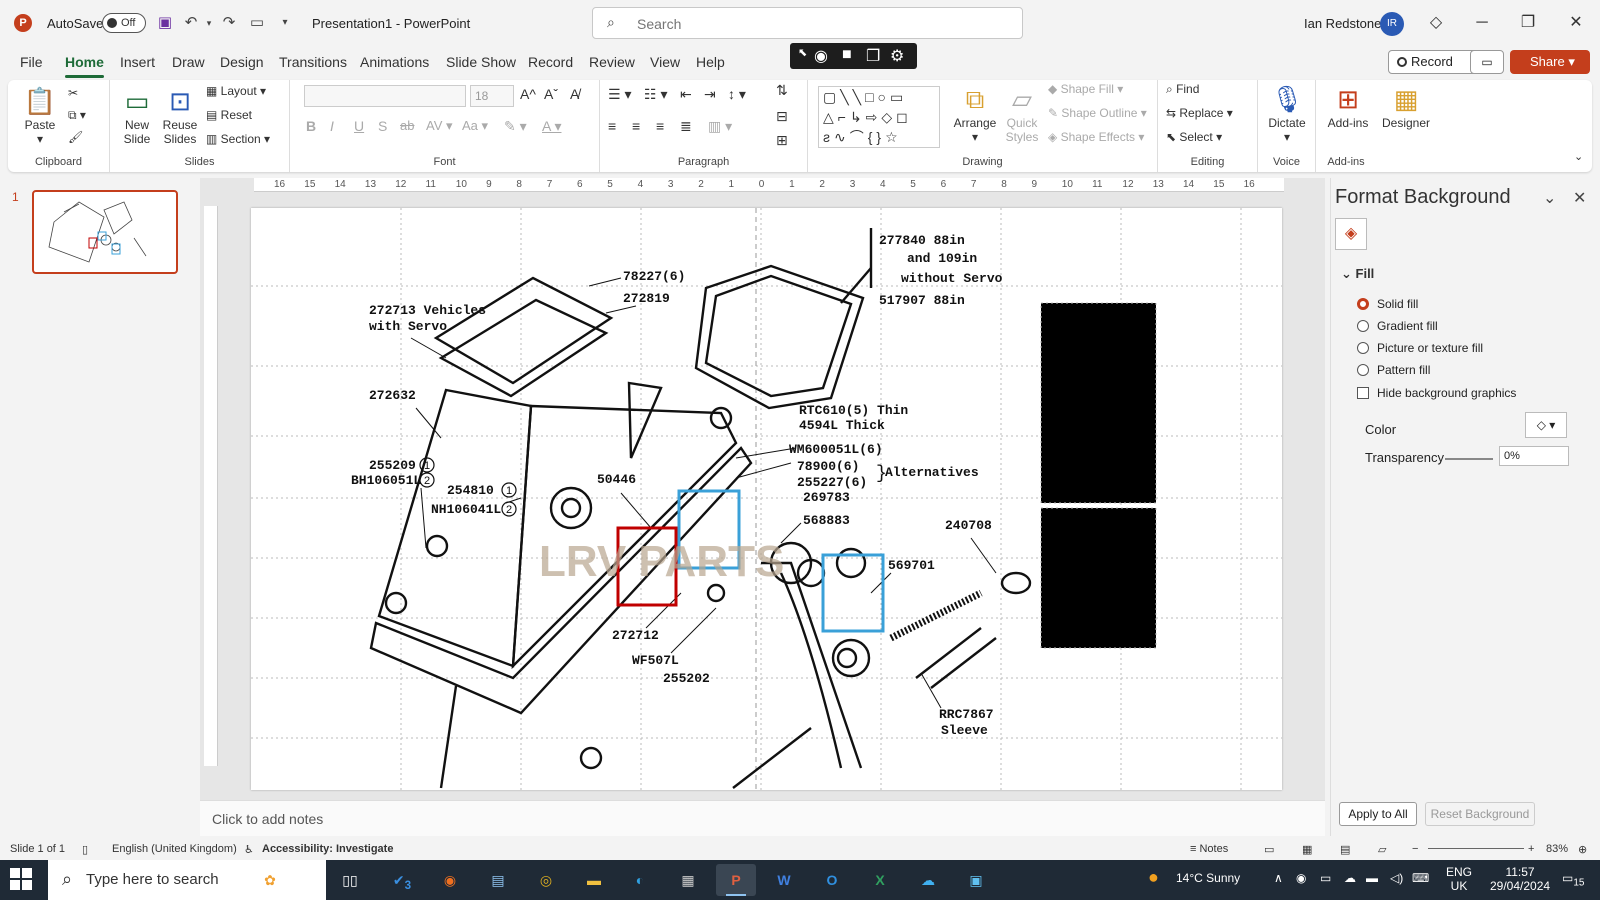  What do you see at coordinates (450, 880) in the screenshot?
I see `firefox-icon: ◉` at bounding box center [450, 880].